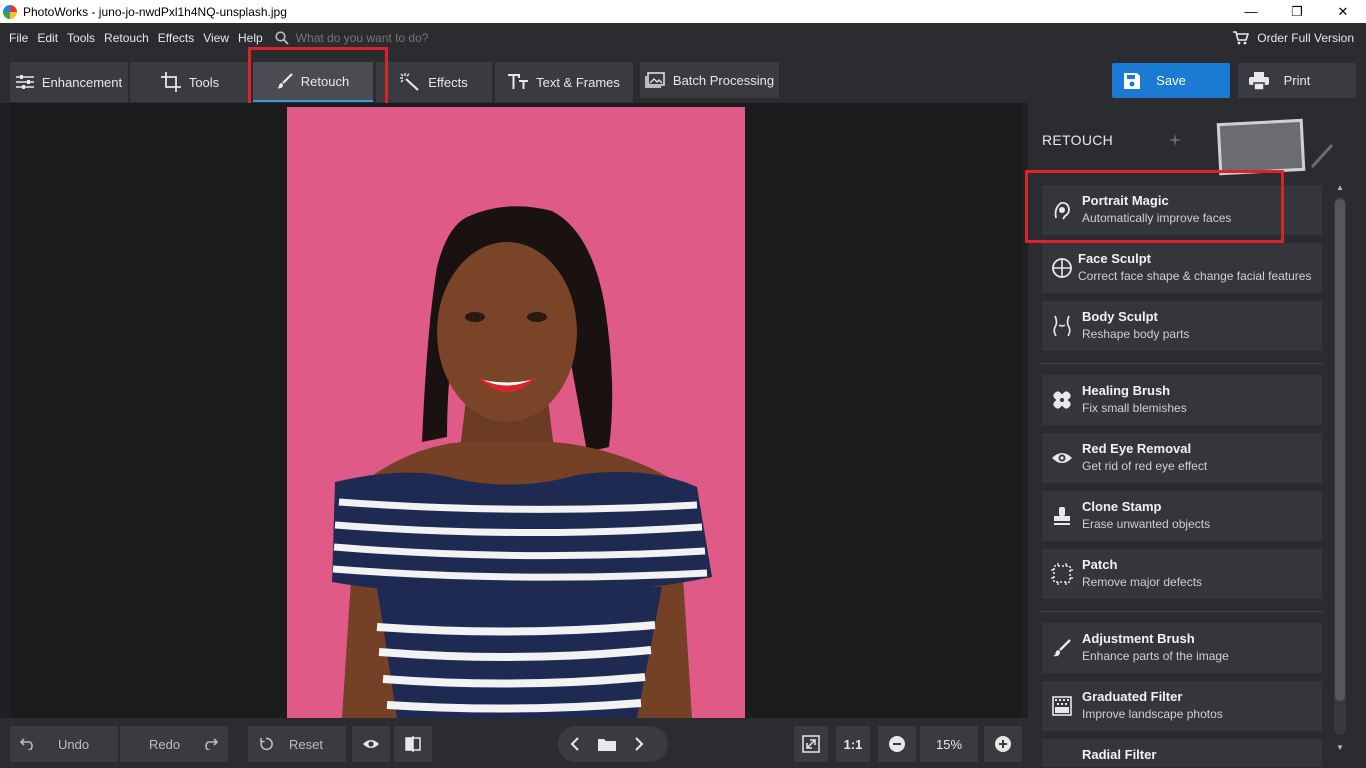  What do you see at coordinates (69, 82) in the screenshot?
I see `tab-enhancement: Enhancement` at bounding box center [69, 82].